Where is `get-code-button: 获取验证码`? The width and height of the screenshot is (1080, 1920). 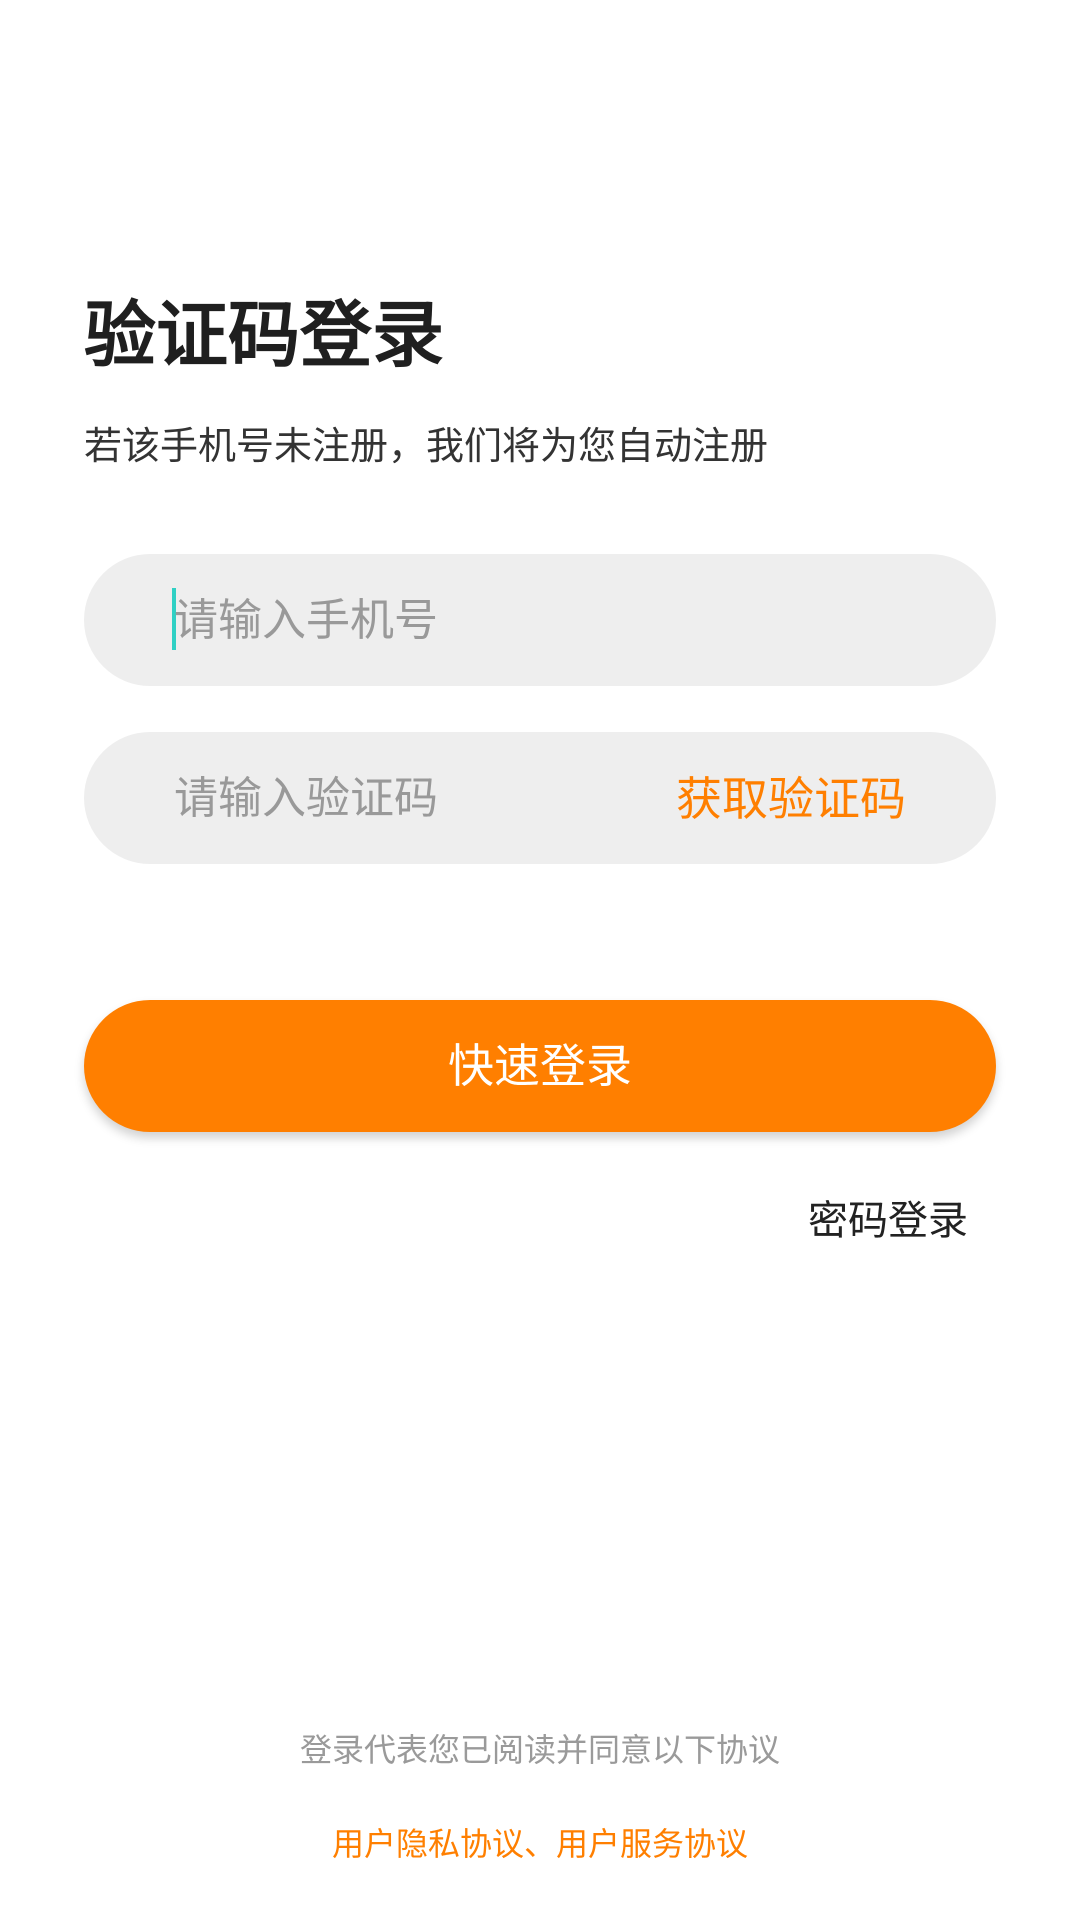
get-code-button: 获取验证码 is located at coordinates (791, 799).